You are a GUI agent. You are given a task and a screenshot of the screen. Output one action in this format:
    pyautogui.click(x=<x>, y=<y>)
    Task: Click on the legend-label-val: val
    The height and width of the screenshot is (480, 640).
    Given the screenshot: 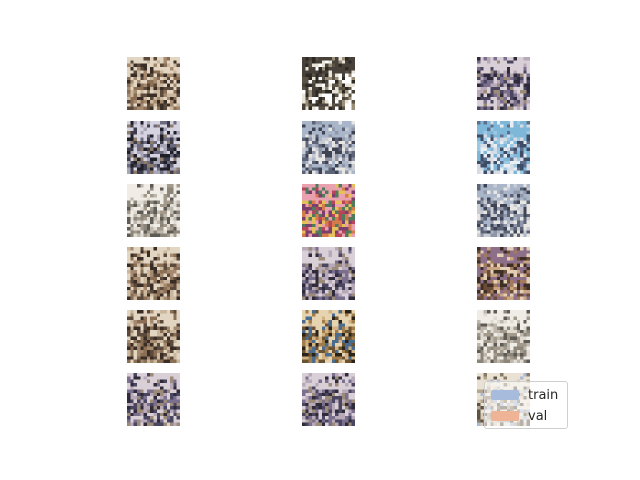 What is the action you would take?
    pyautogui.click(x=538, y=416)
    